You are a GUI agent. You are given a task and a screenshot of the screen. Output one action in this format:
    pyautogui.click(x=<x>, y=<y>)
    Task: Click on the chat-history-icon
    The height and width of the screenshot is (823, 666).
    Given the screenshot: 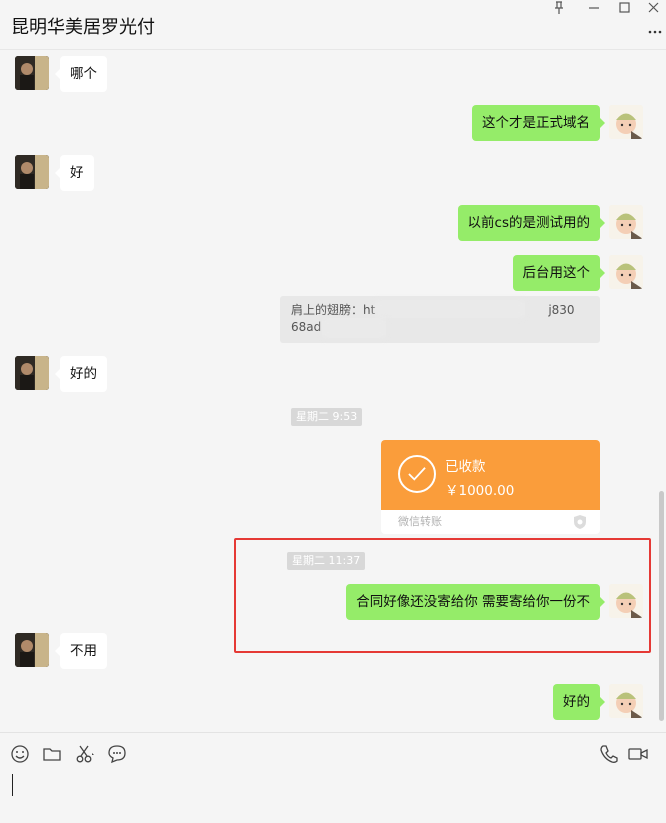 What is the action you would take?
    pyautogui.click(x=117, y=754)
    